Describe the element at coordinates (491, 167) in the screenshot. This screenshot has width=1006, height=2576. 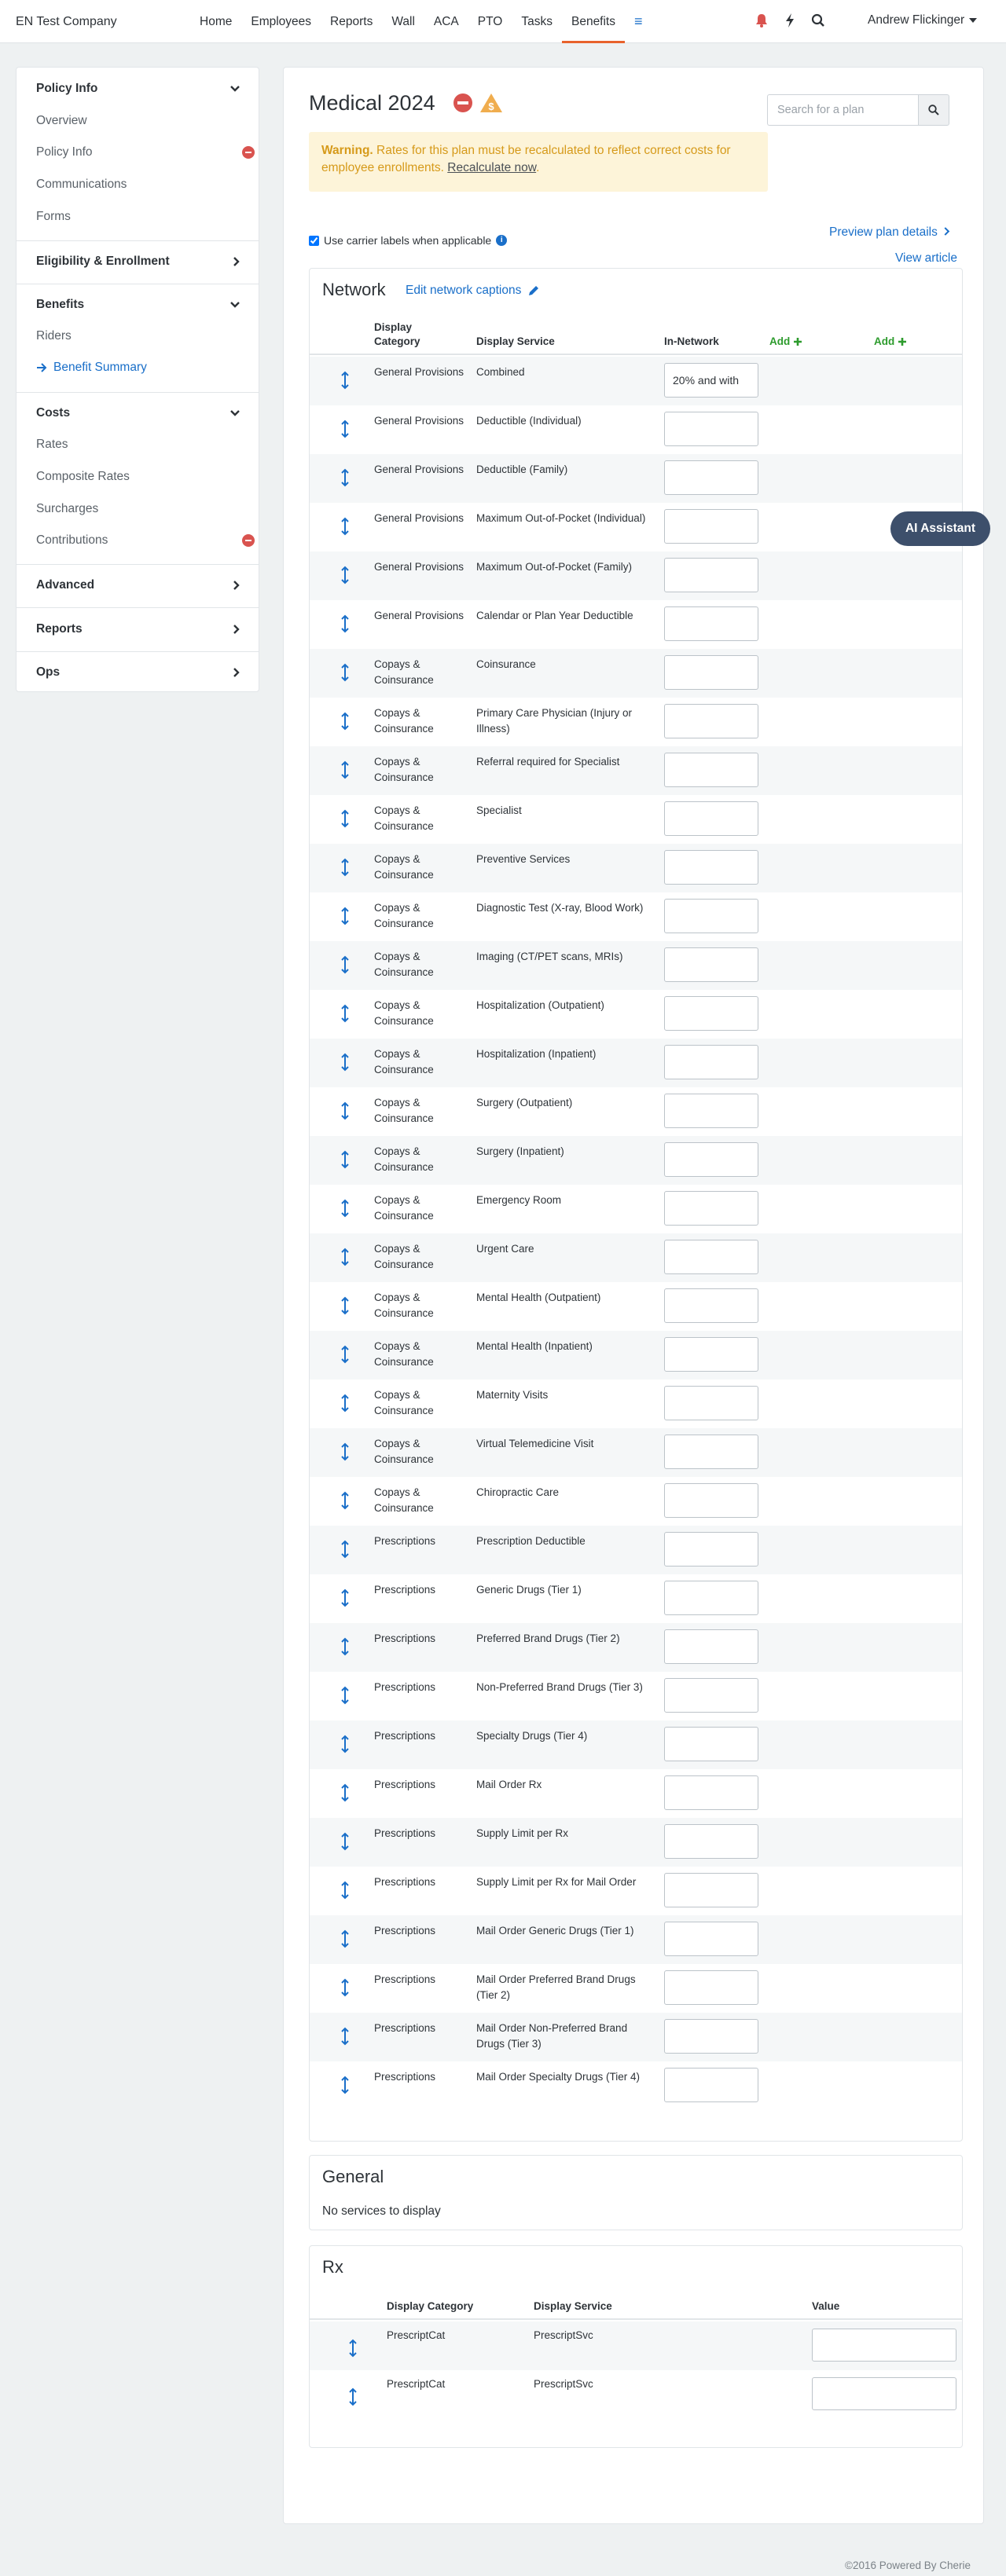
I see `recalculate-link: Recalculate now` at that location.